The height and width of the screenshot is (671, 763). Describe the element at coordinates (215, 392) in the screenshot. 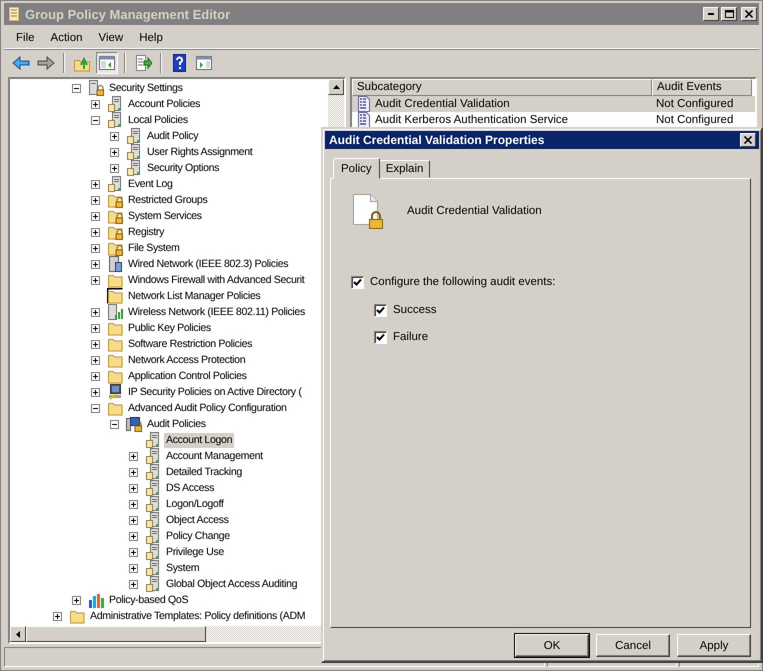

I see `tree-item: IP Security Policies on Active Directory (` at that location.